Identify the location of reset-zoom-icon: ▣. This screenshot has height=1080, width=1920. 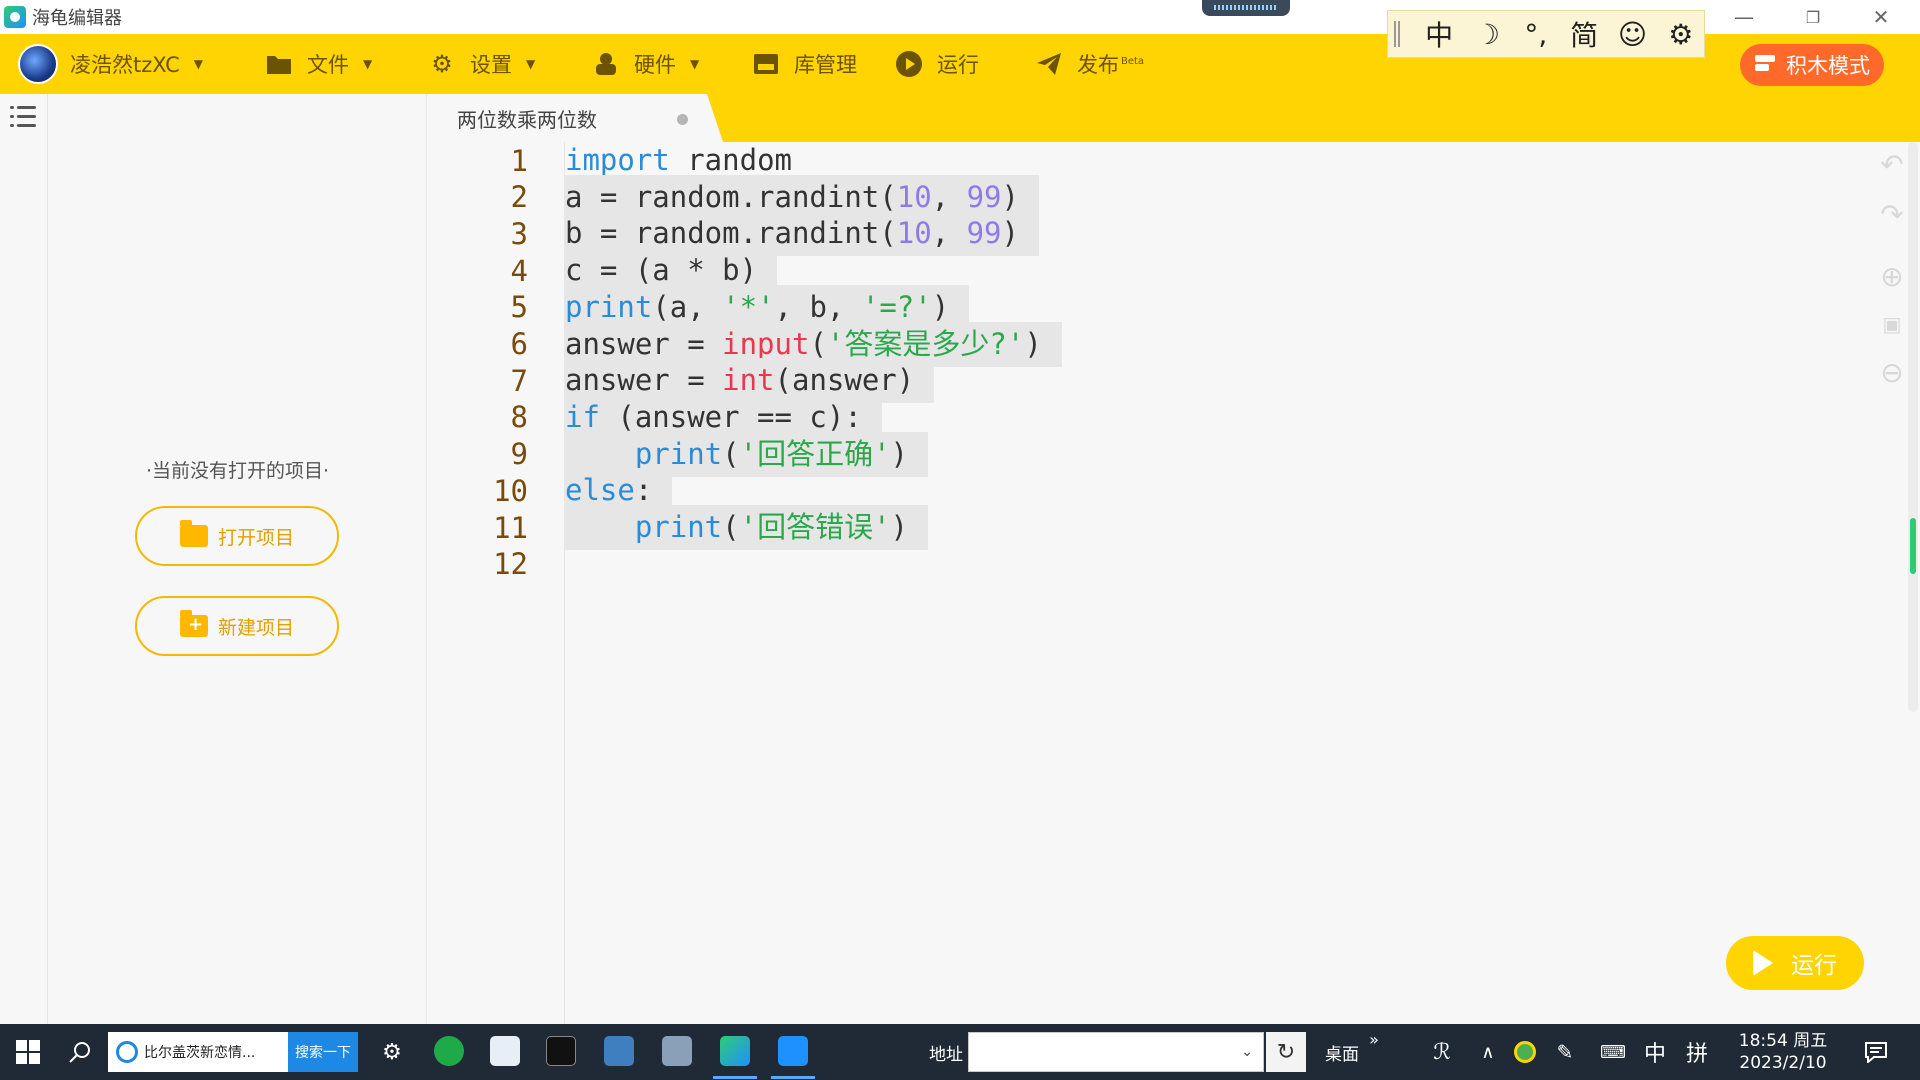
(1892, 324).